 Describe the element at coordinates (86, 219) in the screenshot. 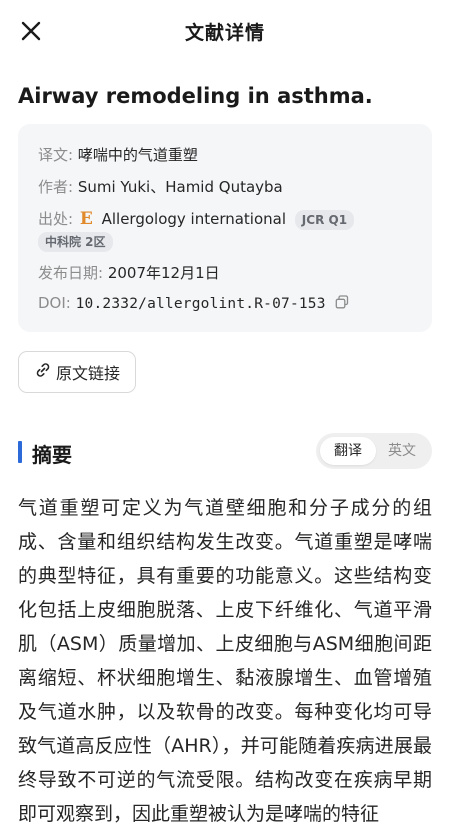

I see `journal-icon: E` at that location.